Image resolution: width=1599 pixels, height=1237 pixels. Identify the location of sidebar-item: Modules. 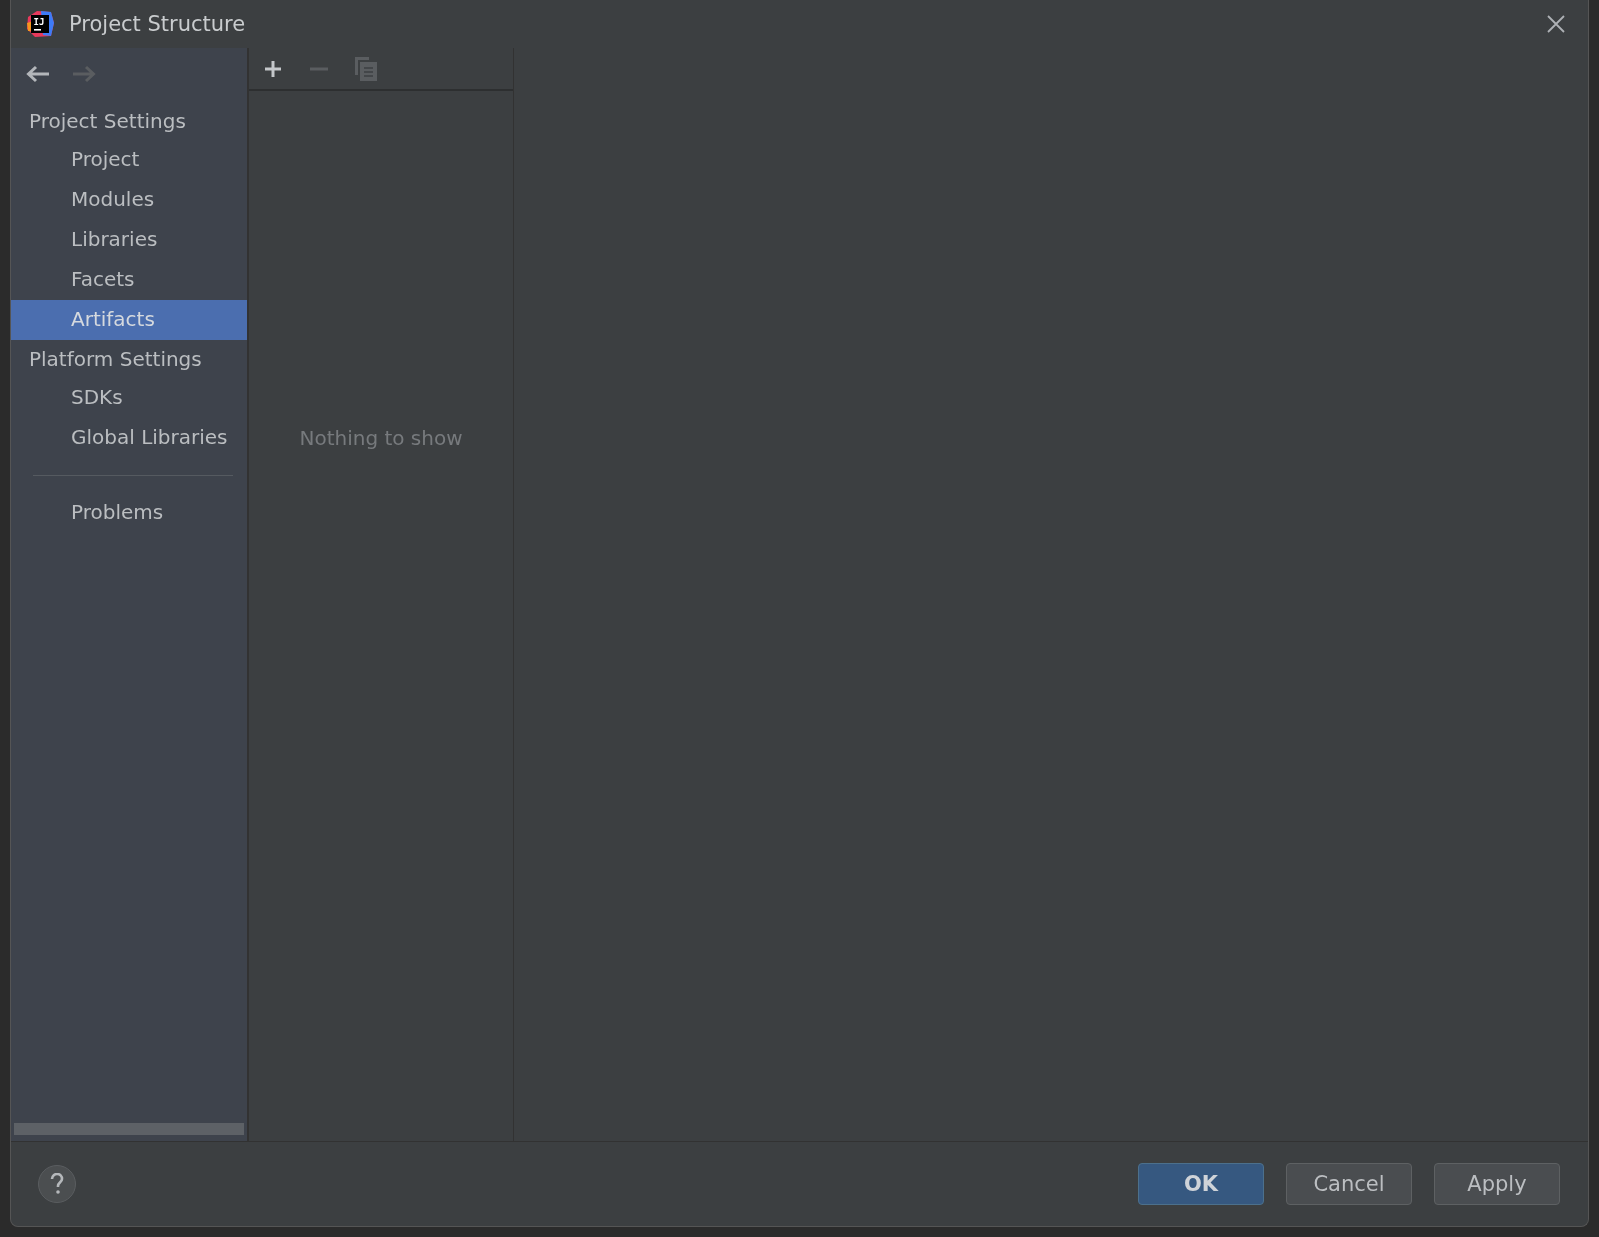
(129, 200).